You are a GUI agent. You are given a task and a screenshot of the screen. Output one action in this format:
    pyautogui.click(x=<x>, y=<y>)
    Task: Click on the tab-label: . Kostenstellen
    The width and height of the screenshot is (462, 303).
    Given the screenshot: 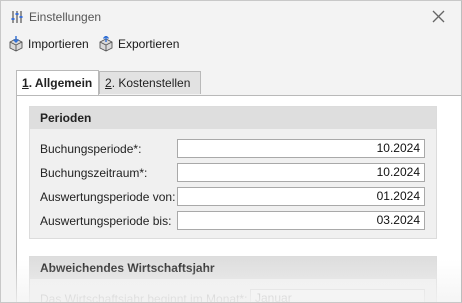 What is the action you would take?
    pyautogui.click(x=151, y=83)
    